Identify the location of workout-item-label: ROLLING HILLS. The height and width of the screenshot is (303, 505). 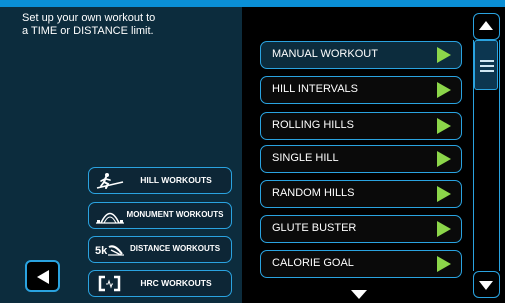
(313, 125).